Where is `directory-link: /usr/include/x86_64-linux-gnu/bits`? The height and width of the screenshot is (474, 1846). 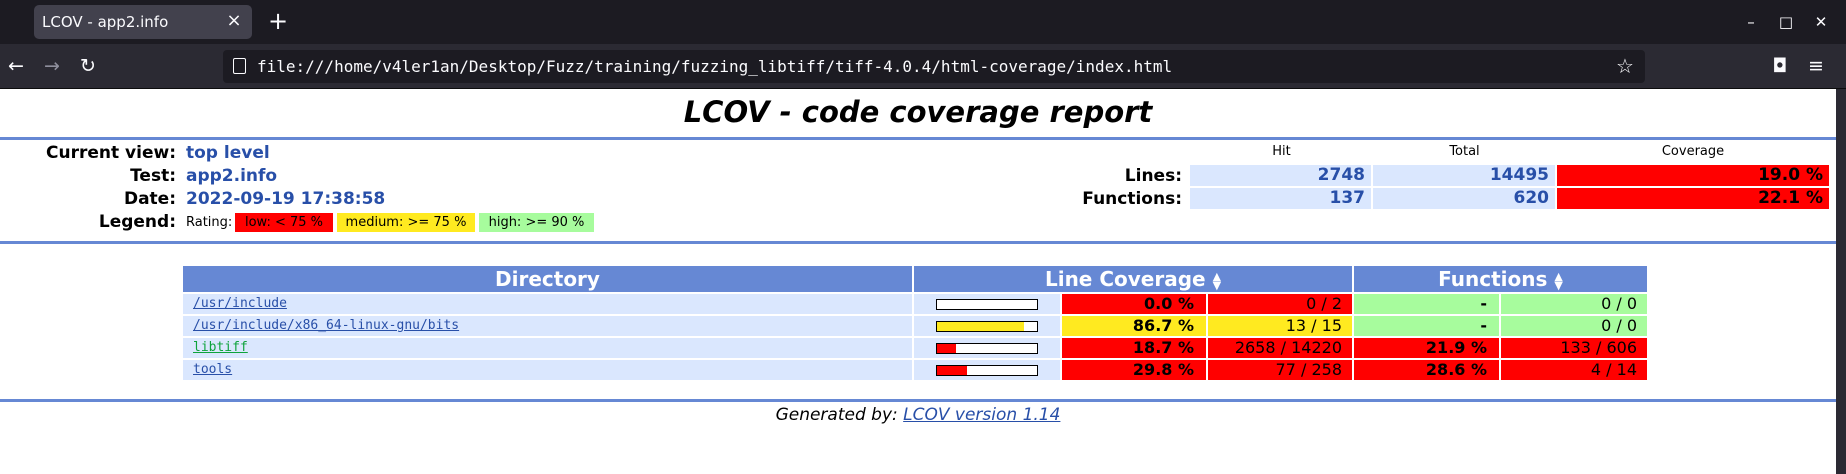 directory-link: /usr/include/x86_64-linux-gnu/bits is located at coordinates (326, 325).